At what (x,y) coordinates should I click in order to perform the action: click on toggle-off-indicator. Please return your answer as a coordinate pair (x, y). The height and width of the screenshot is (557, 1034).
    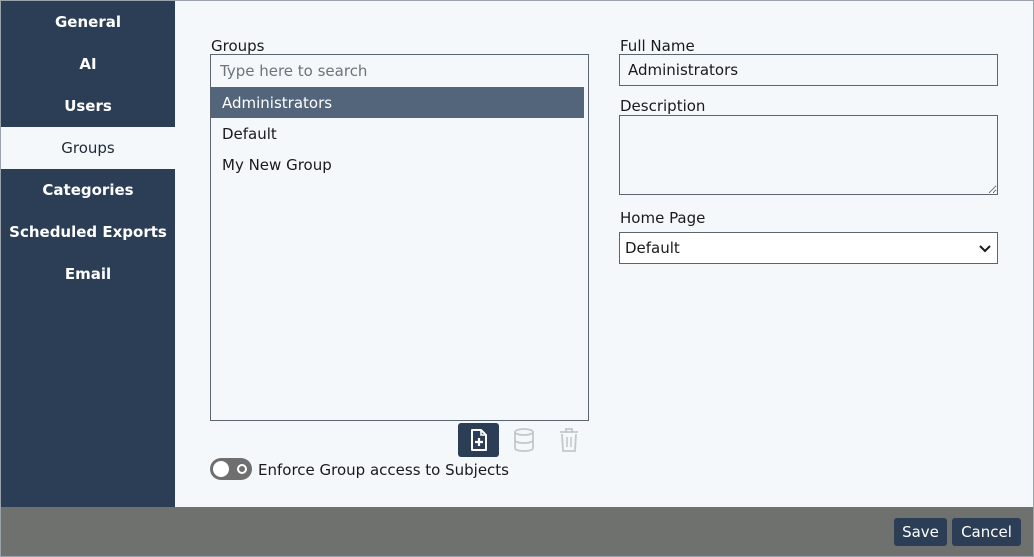
    Looking at the image, I should click on (242, 469).